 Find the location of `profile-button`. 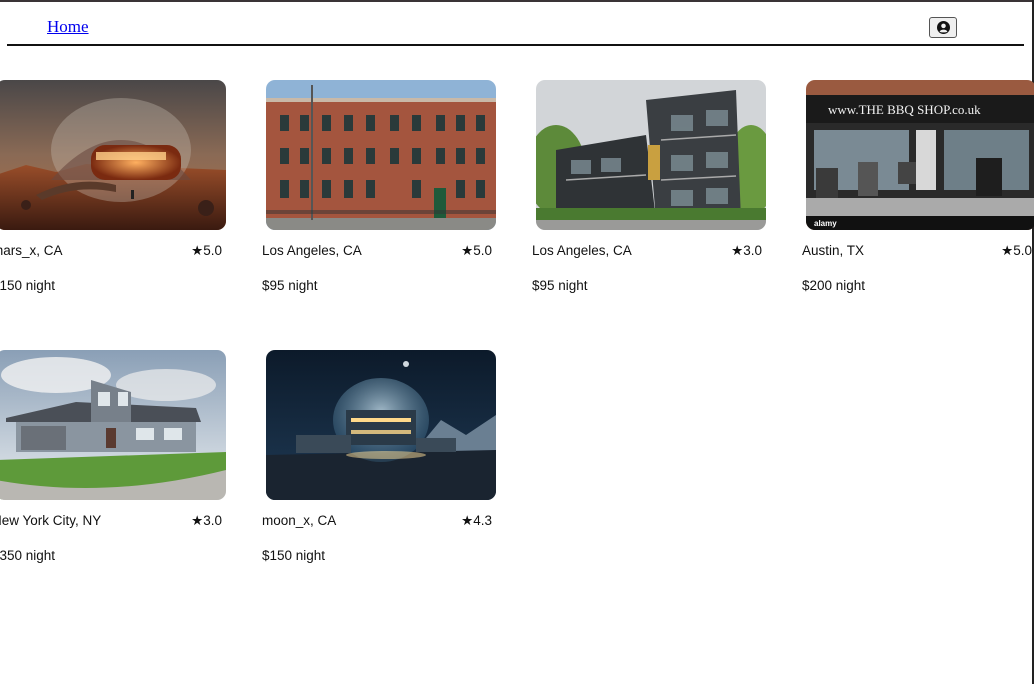

profile-button is located at coordinates (943, 27).